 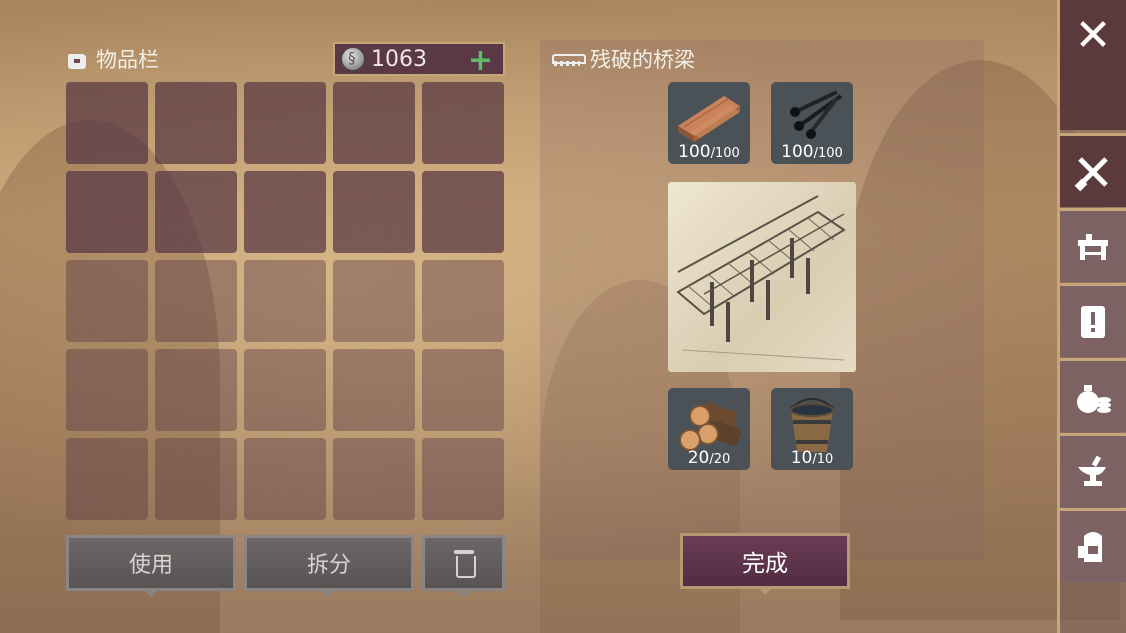 I want to click on tab-quests, so click(x=1093, y=320).